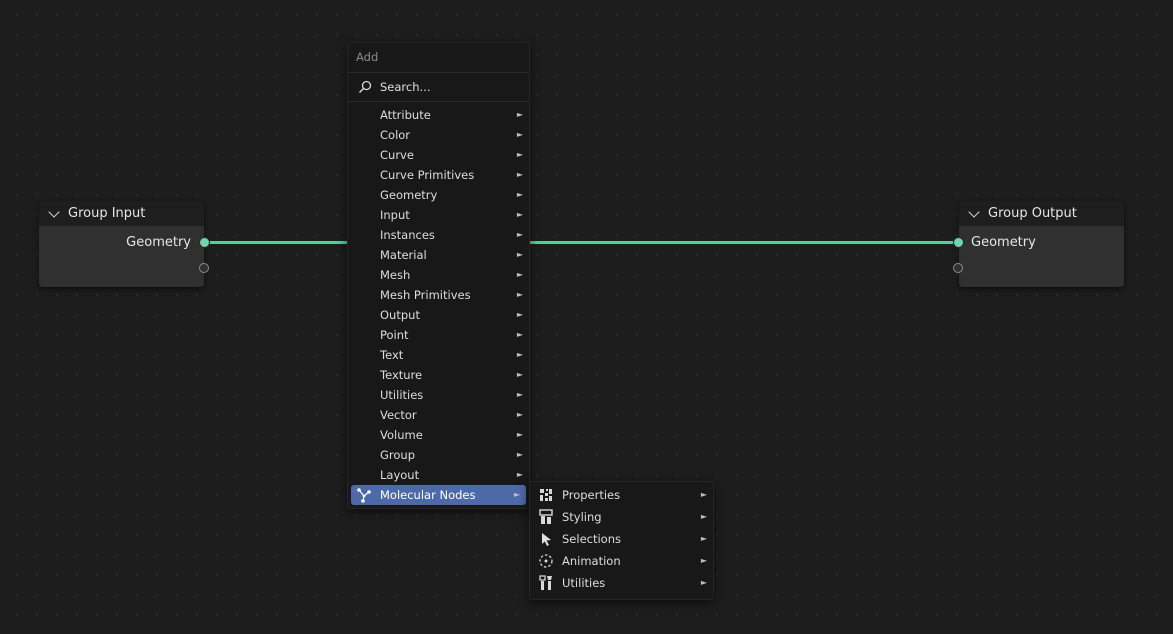 This screenshot has height=634, width=1173. Describe the element at coordinates (398, 415) in the screenshot. I see `add-menu-item-label: Vector` at that location.